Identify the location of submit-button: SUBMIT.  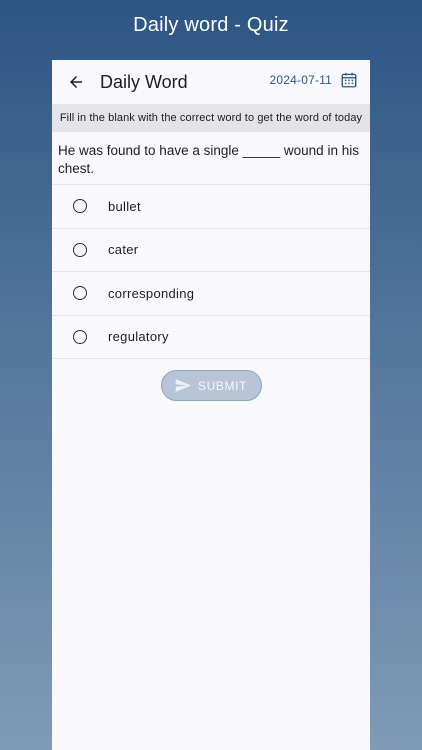
(211, 385).